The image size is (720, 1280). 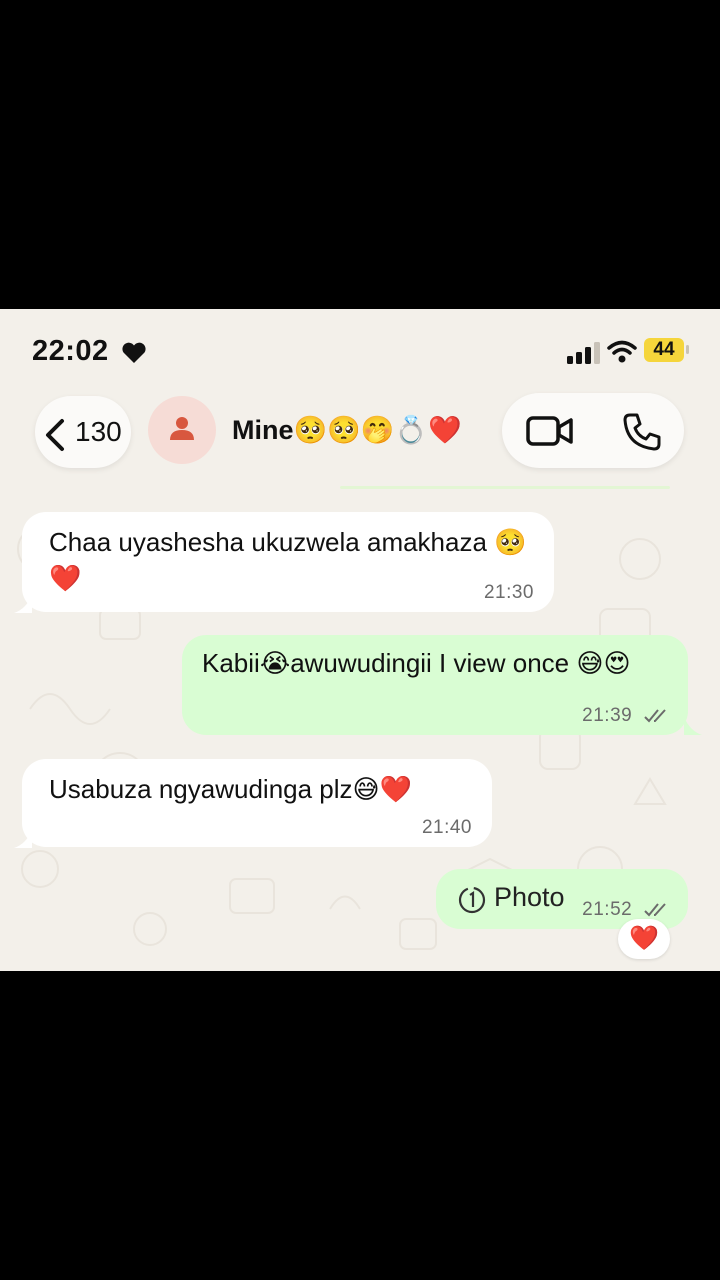 What do you see at coordinates (607, 715) in the screenshot?
I see `message-time-value: 21:39` at bounding box center [607, 715].